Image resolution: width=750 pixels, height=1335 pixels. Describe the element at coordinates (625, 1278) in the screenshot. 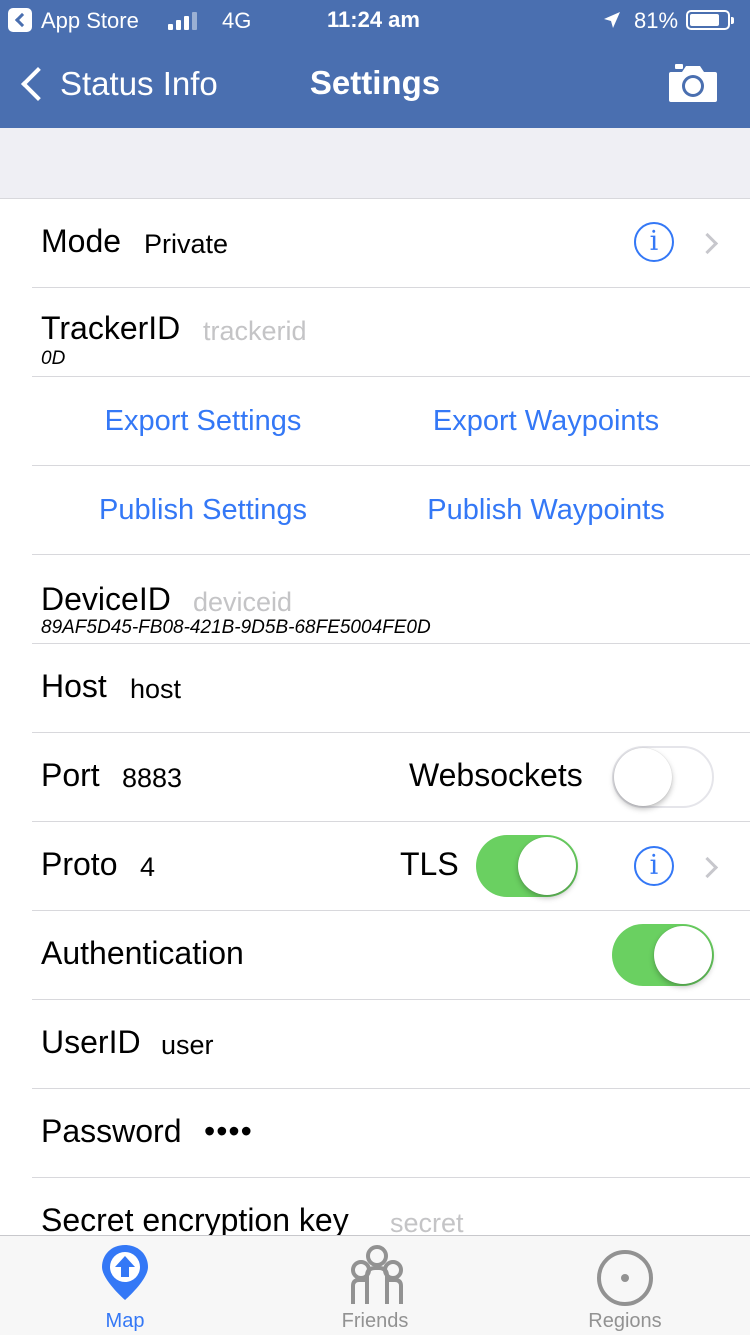

I see `region-circle-icon` at that location.